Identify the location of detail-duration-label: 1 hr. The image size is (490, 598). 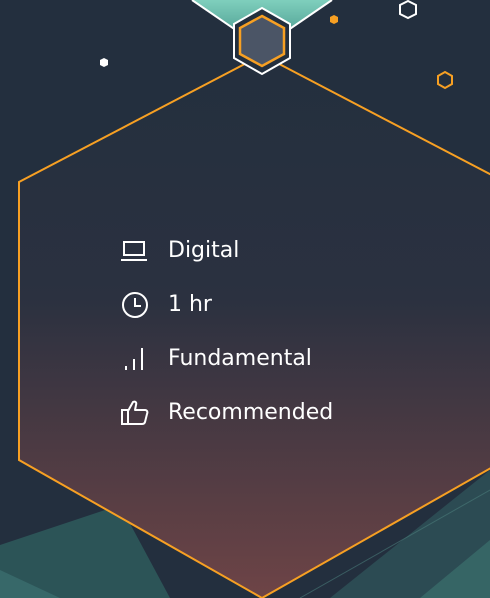
(190, 304).